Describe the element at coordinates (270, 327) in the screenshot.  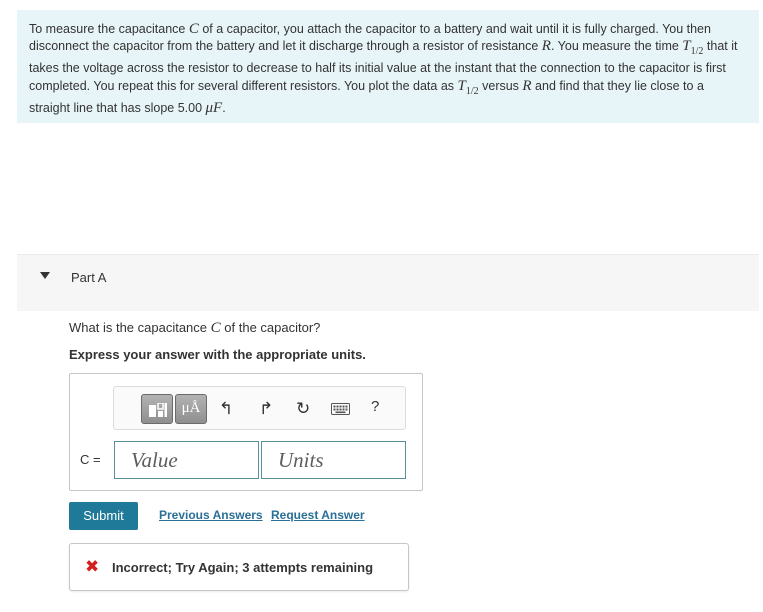
I see `question-text-after: of the capacitor?` at that location.